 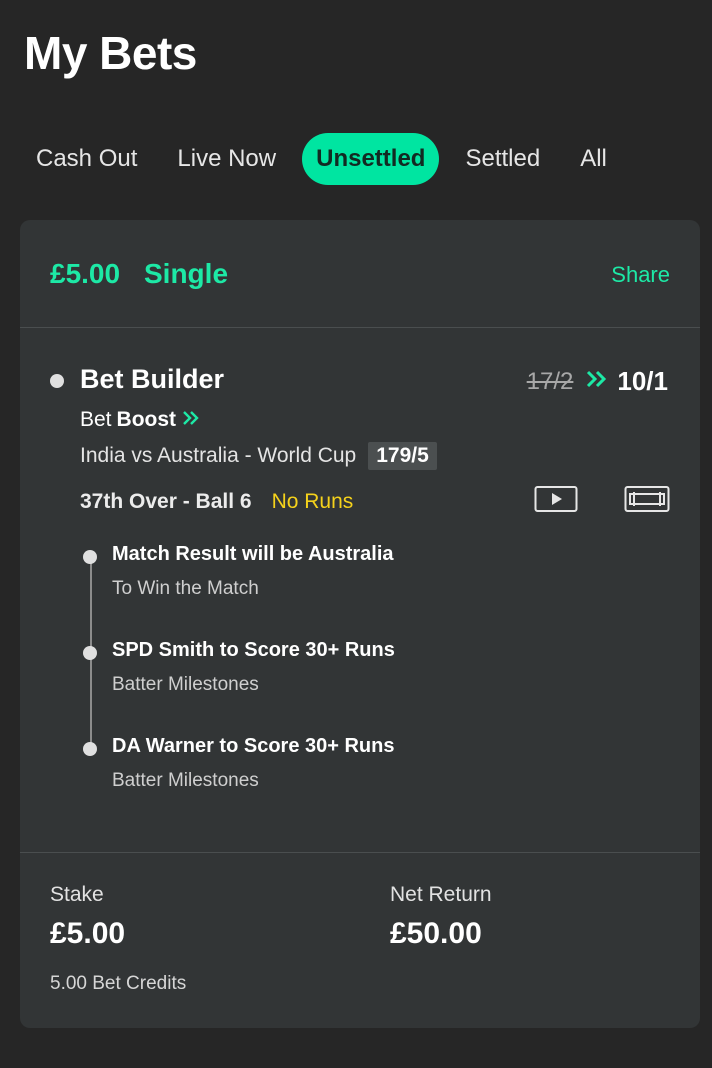 What do you see at coordinates (226, 159) in the screenshot?
I see `tab-live-now: Live Now` at bounding box center [226, 159].